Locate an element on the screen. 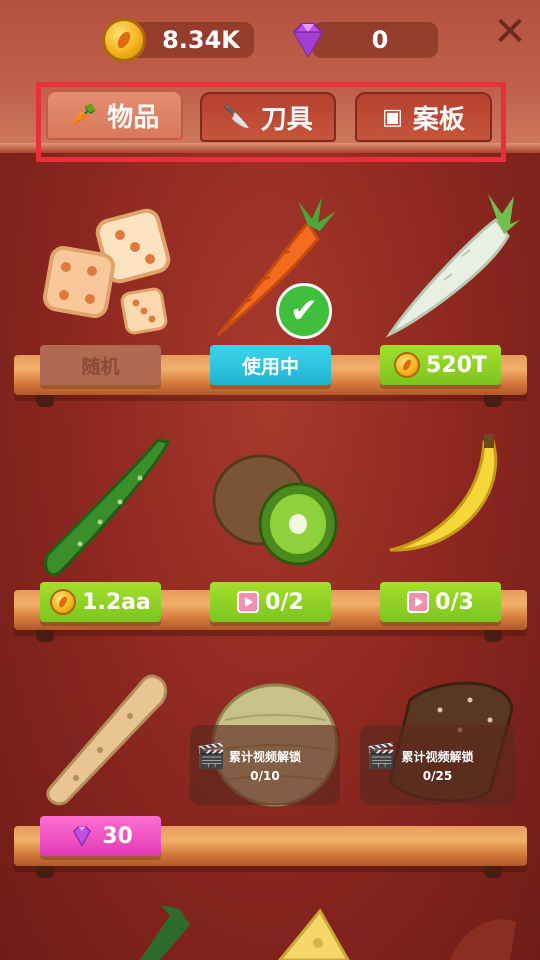  banana-video-button: 0/3 is located at coordinates (440, 602).